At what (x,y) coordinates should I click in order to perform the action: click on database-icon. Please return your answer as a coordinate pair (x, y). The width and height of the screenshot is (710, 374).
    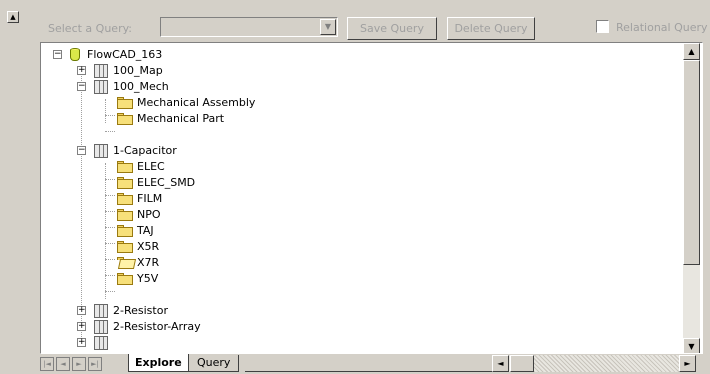
    Looking at the image, I should click on (75, 55).